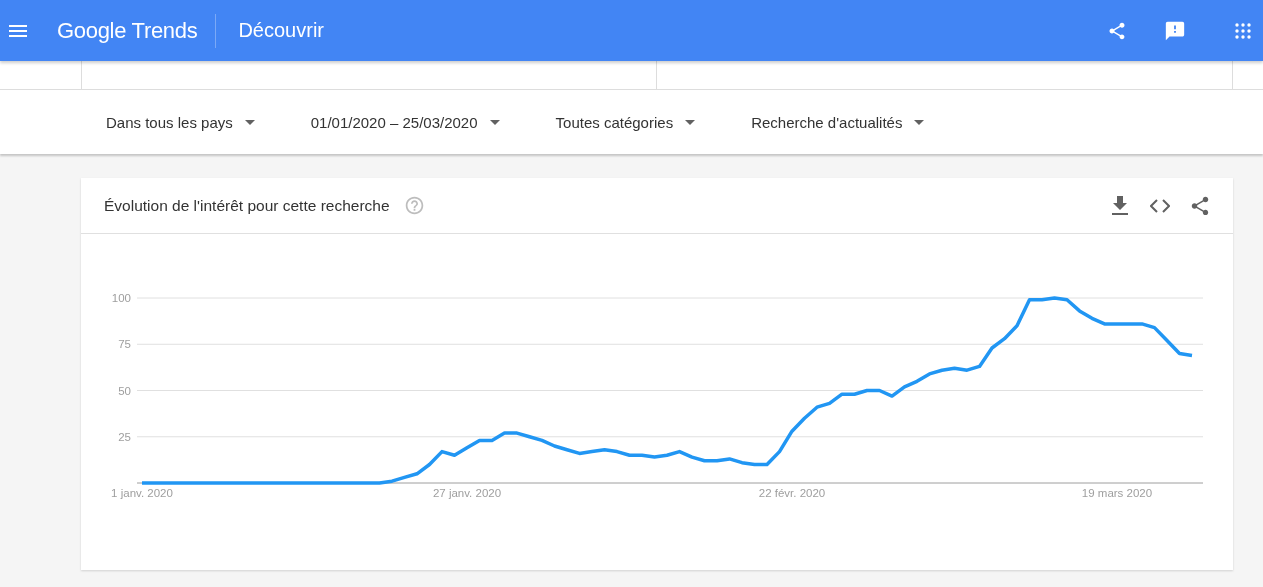 This screenshot has width=1263, height=587. I want to click on filter-dropdown: 01/01/2020 – 25/03/2020, so click(405, 122).